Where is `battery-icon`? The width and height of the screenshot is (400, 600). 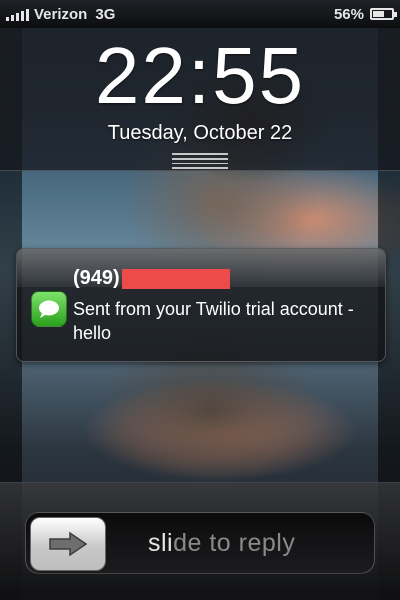
battery-icon is located at coordinates (383, 14).